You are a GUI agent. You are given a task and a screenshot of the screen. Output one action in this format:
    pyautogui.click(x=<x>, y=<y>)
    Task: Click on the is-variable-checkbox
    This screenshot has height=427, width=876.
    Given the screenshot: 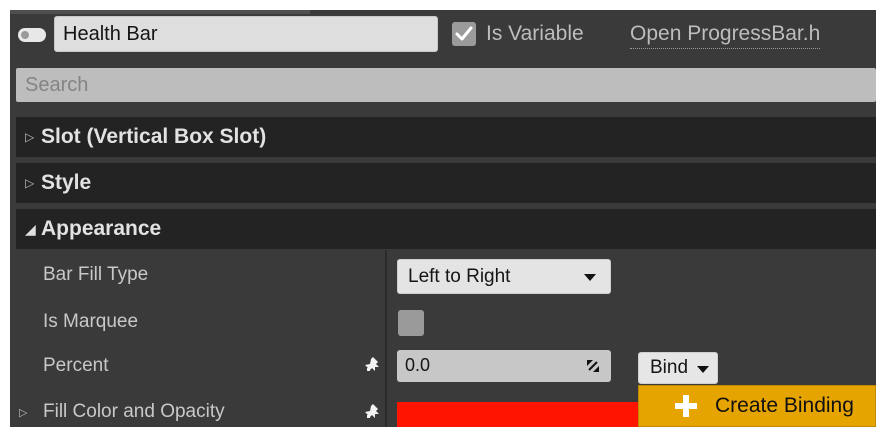 What is the action you would take?
    pyautogui.click(x=464, y=34)
    